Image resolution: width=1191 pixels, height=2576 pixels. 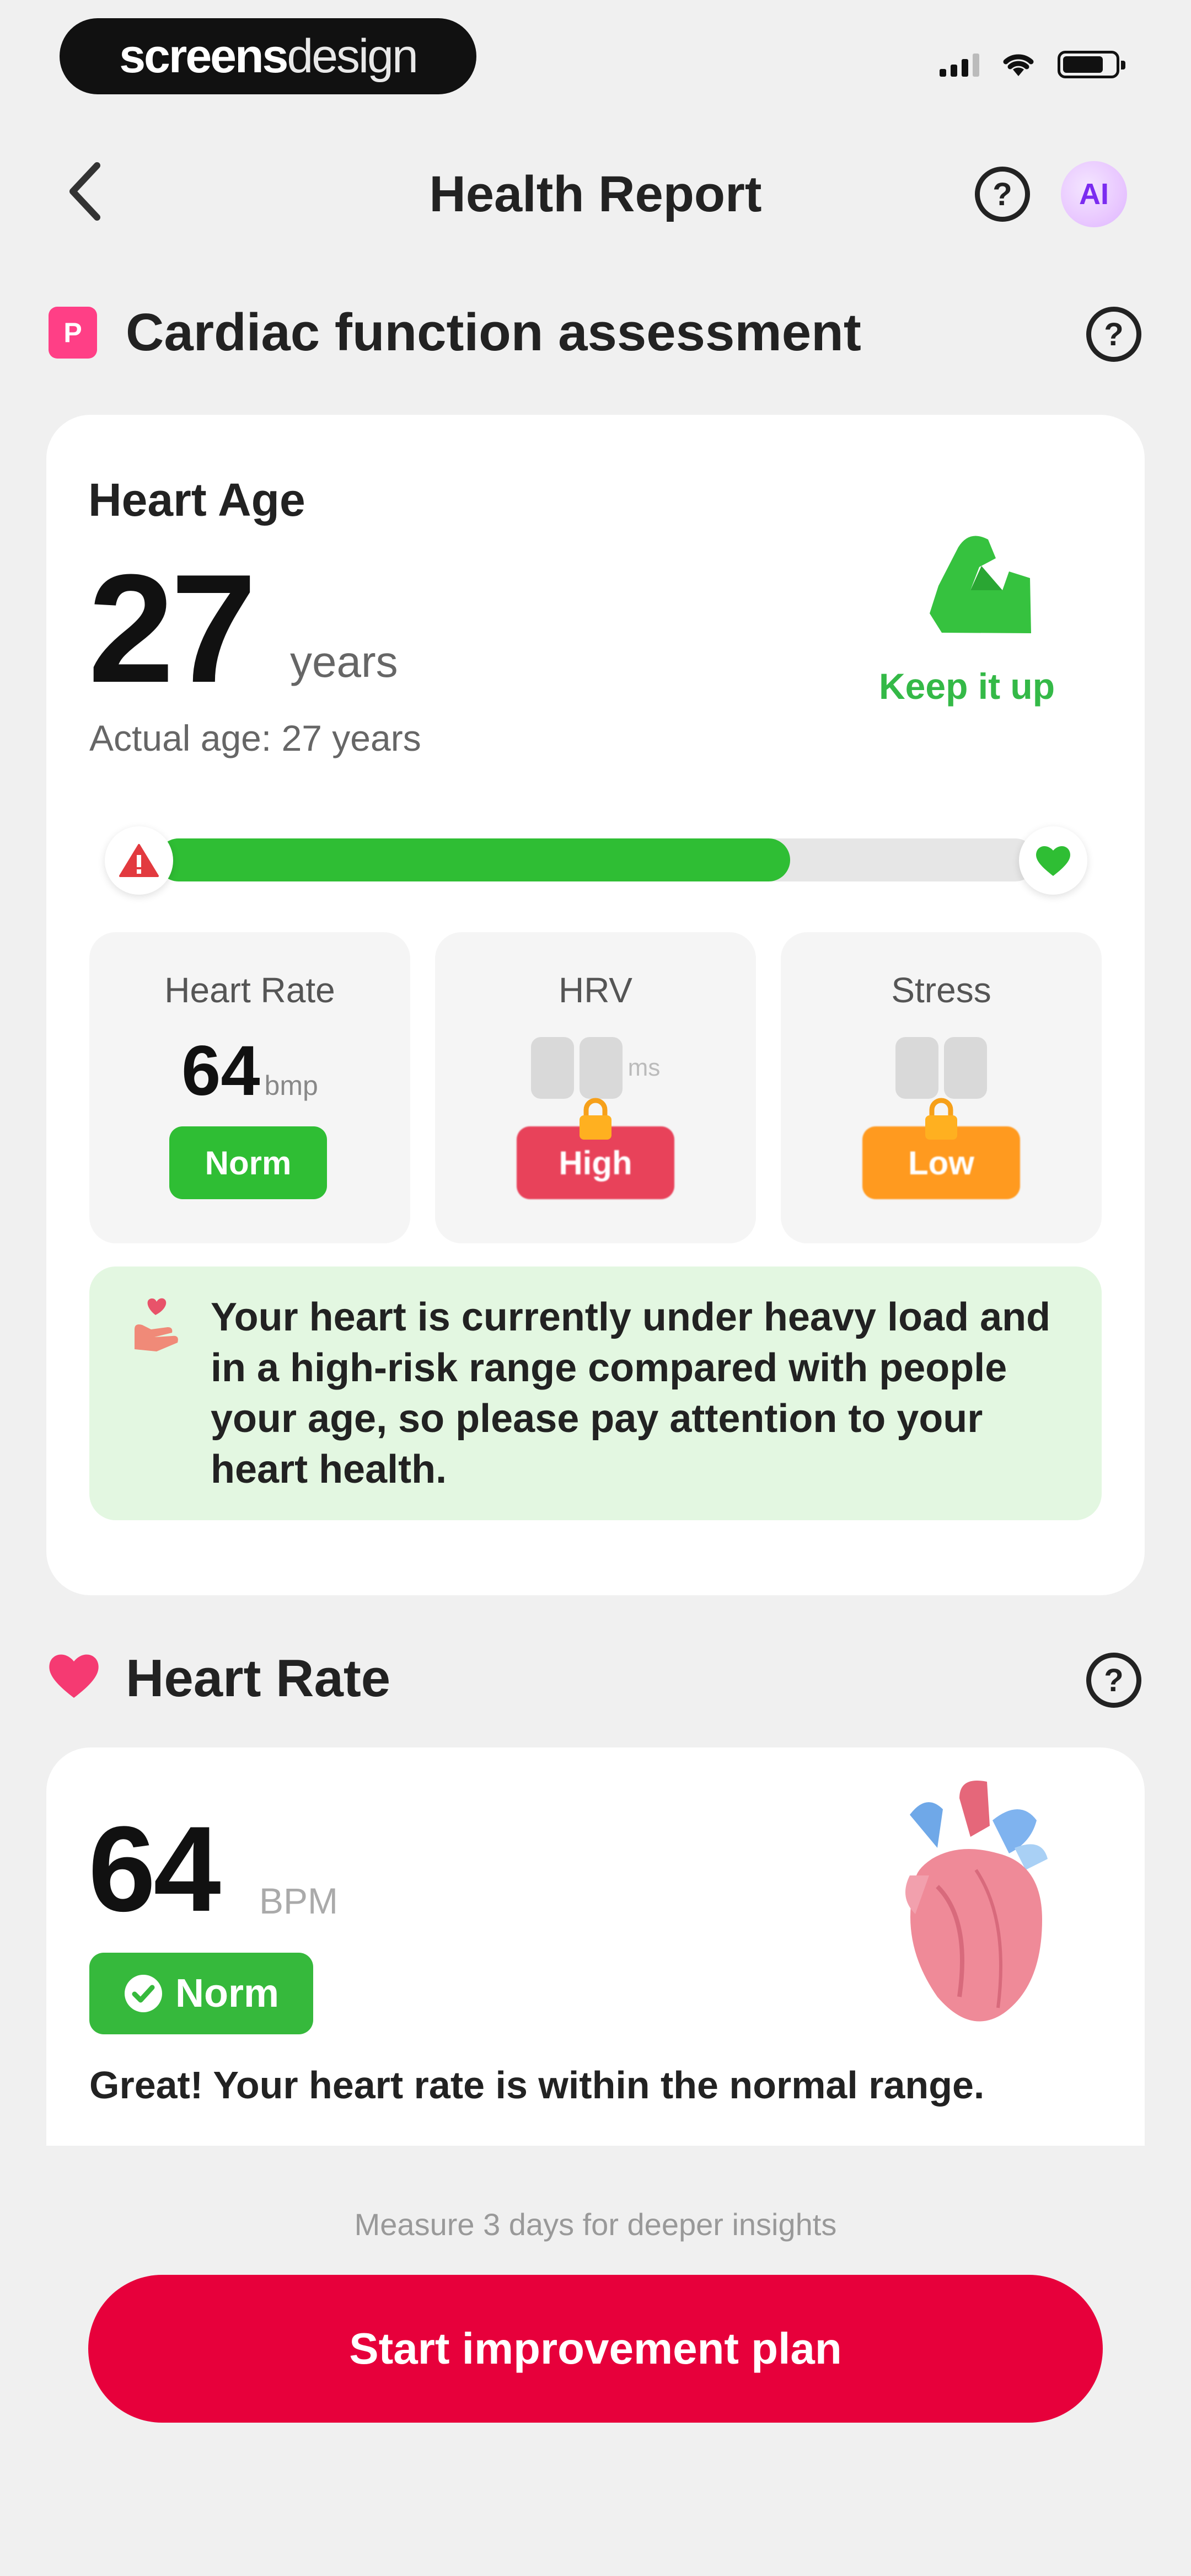 I want to click on warning-badge, so click(x=139, y=860).